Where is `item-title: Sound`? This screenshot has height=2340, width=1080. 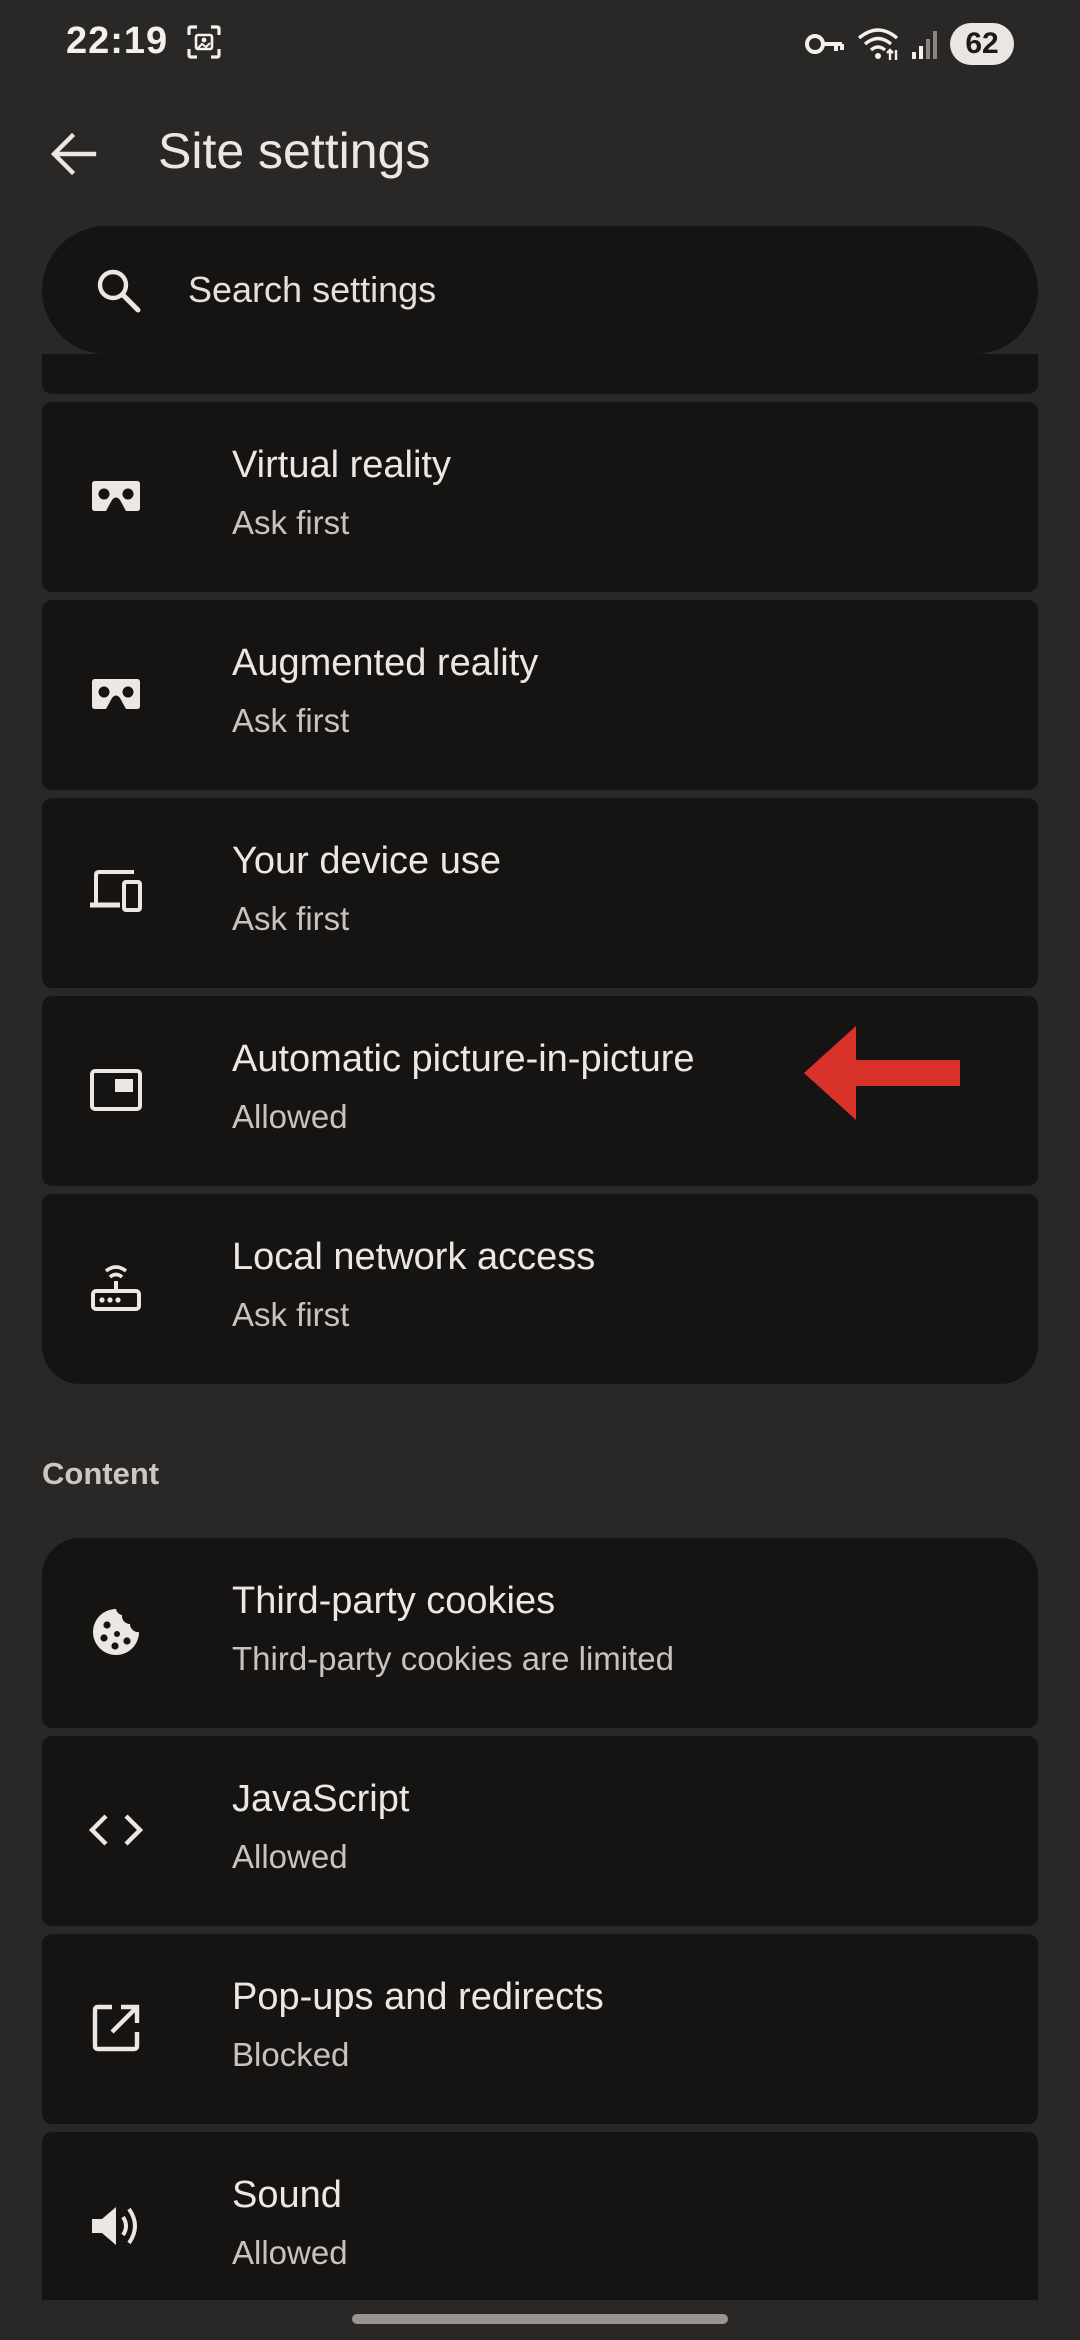
item-title: Sound is located at coordinates (287, 2195).